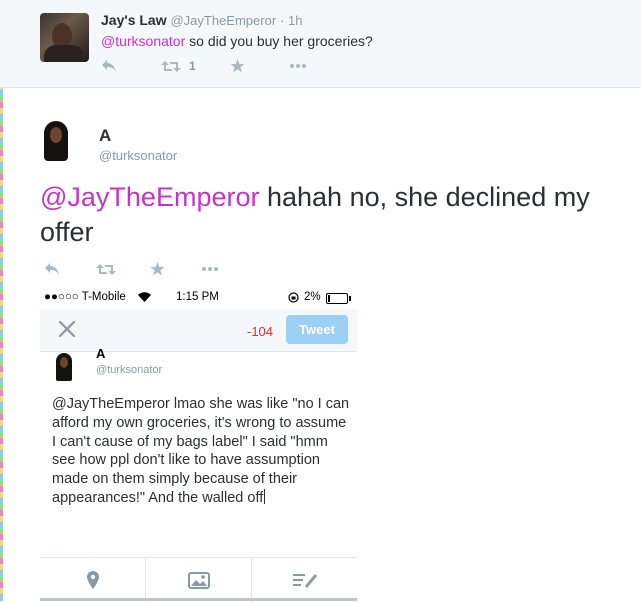 Image resolution: width=641 pixels, height=602 pixels. Describe the element at coordinates (198, 330) in the screenshot. I see `compose-header: -104 Tweet` at that location.